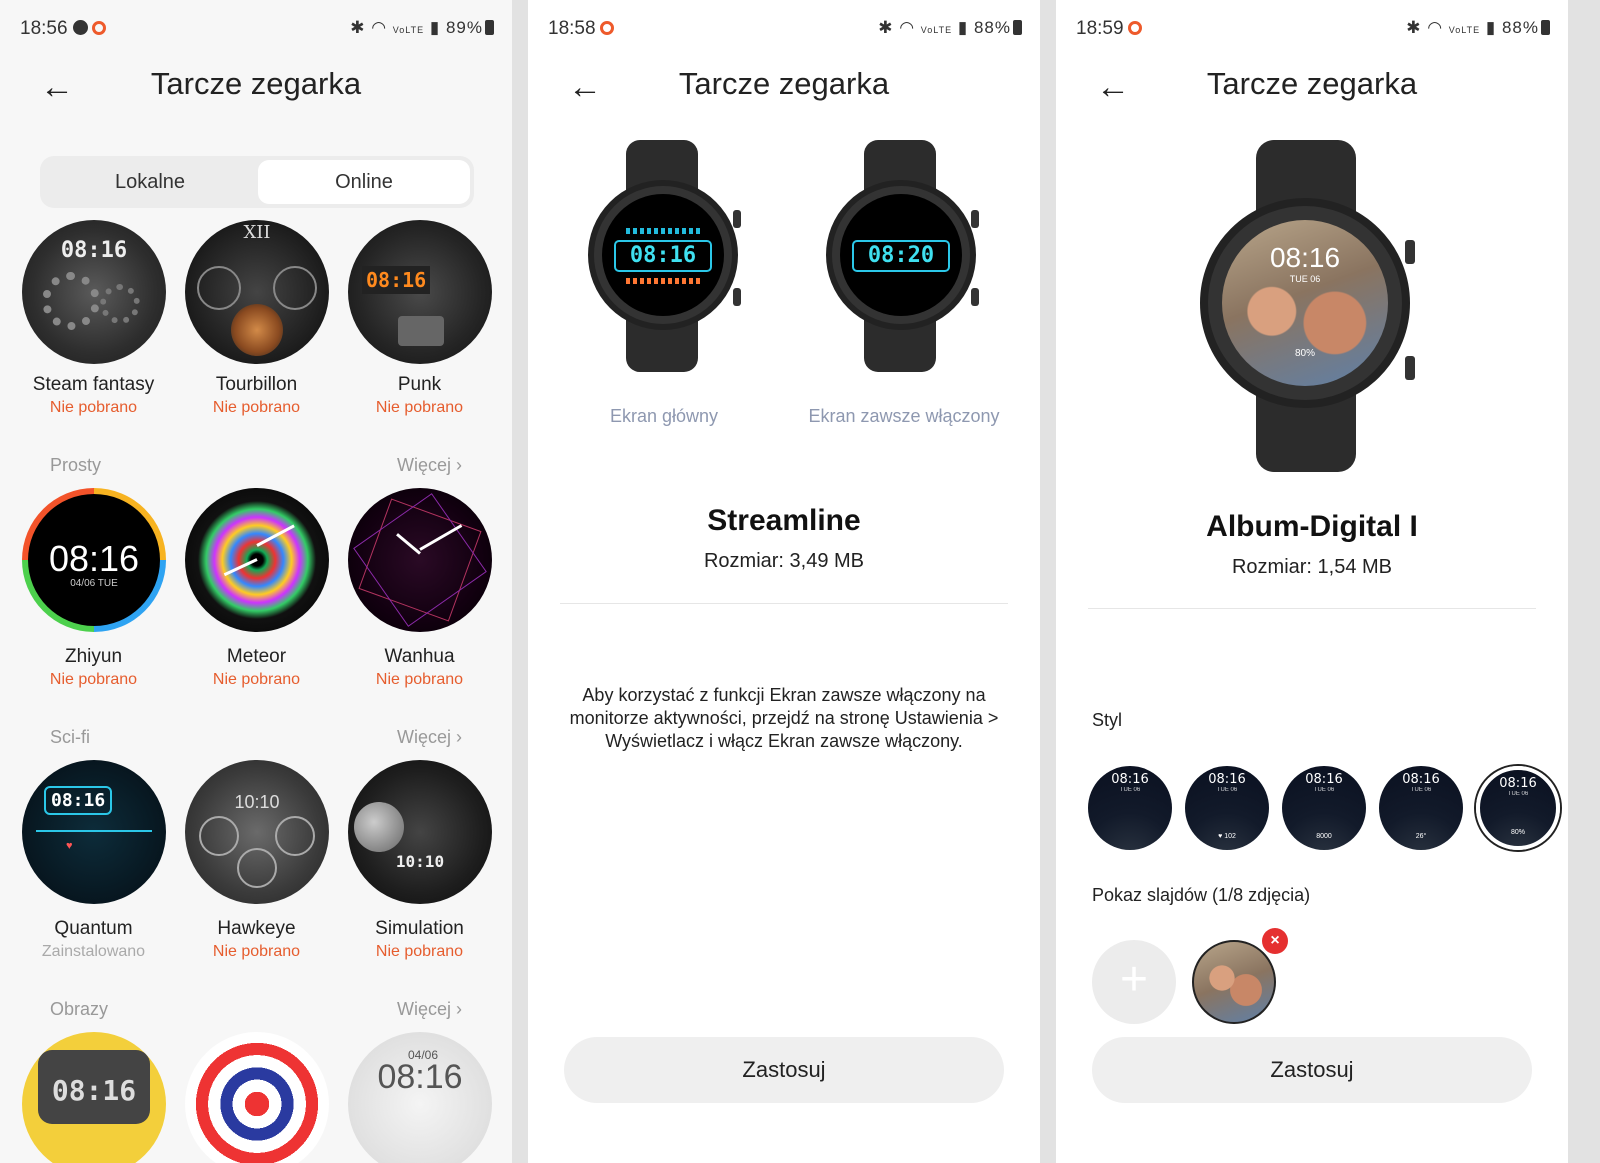  Describe the element at coordinates (421, 331) in the screenshot. I see `machinery-icon` at that location.